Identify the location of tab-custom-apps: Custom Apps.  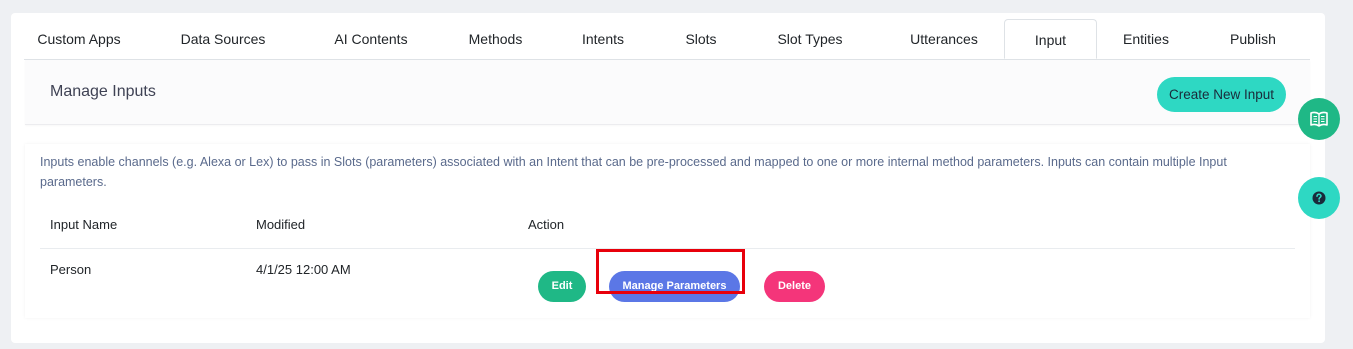
(79, 39).